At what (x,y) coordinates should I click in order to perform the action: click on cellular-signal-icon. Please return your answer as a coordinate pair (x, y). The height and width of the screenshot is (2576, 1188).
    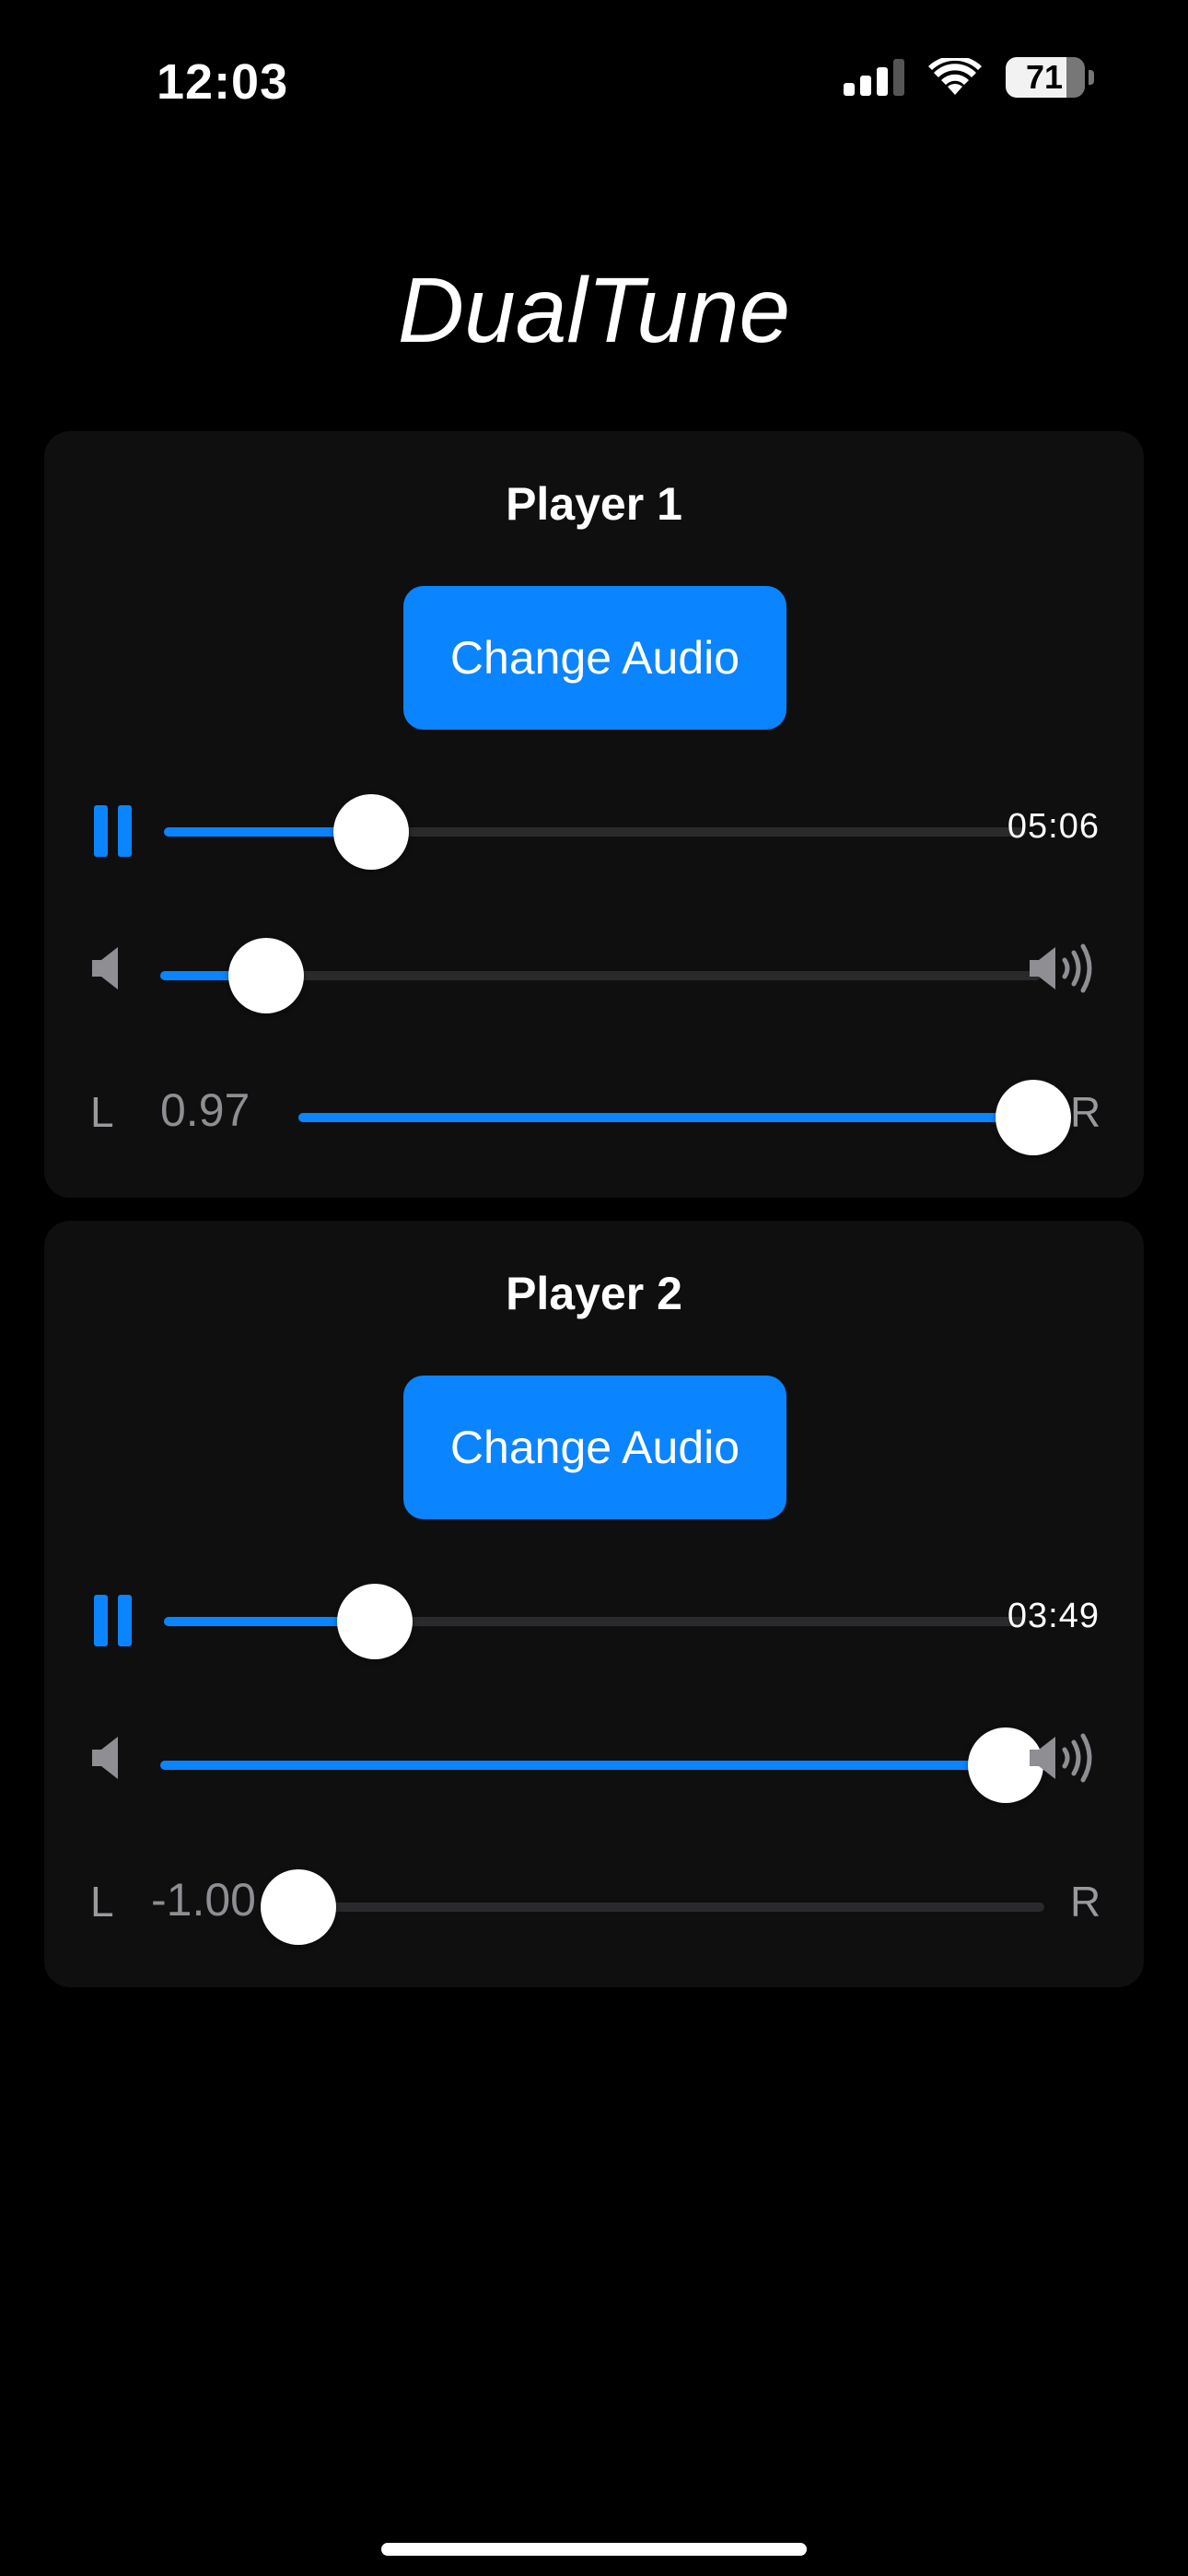
    Looking at the image, I should click on (874, 77).